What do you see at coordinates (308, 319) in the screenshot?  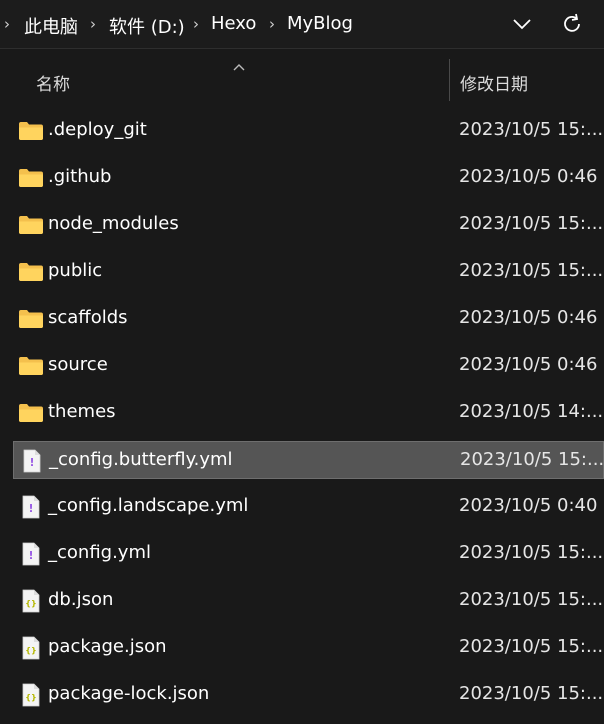 I see `file-row: scaffolds 2023/10/5 0:46` at bounding box center [308, 319].